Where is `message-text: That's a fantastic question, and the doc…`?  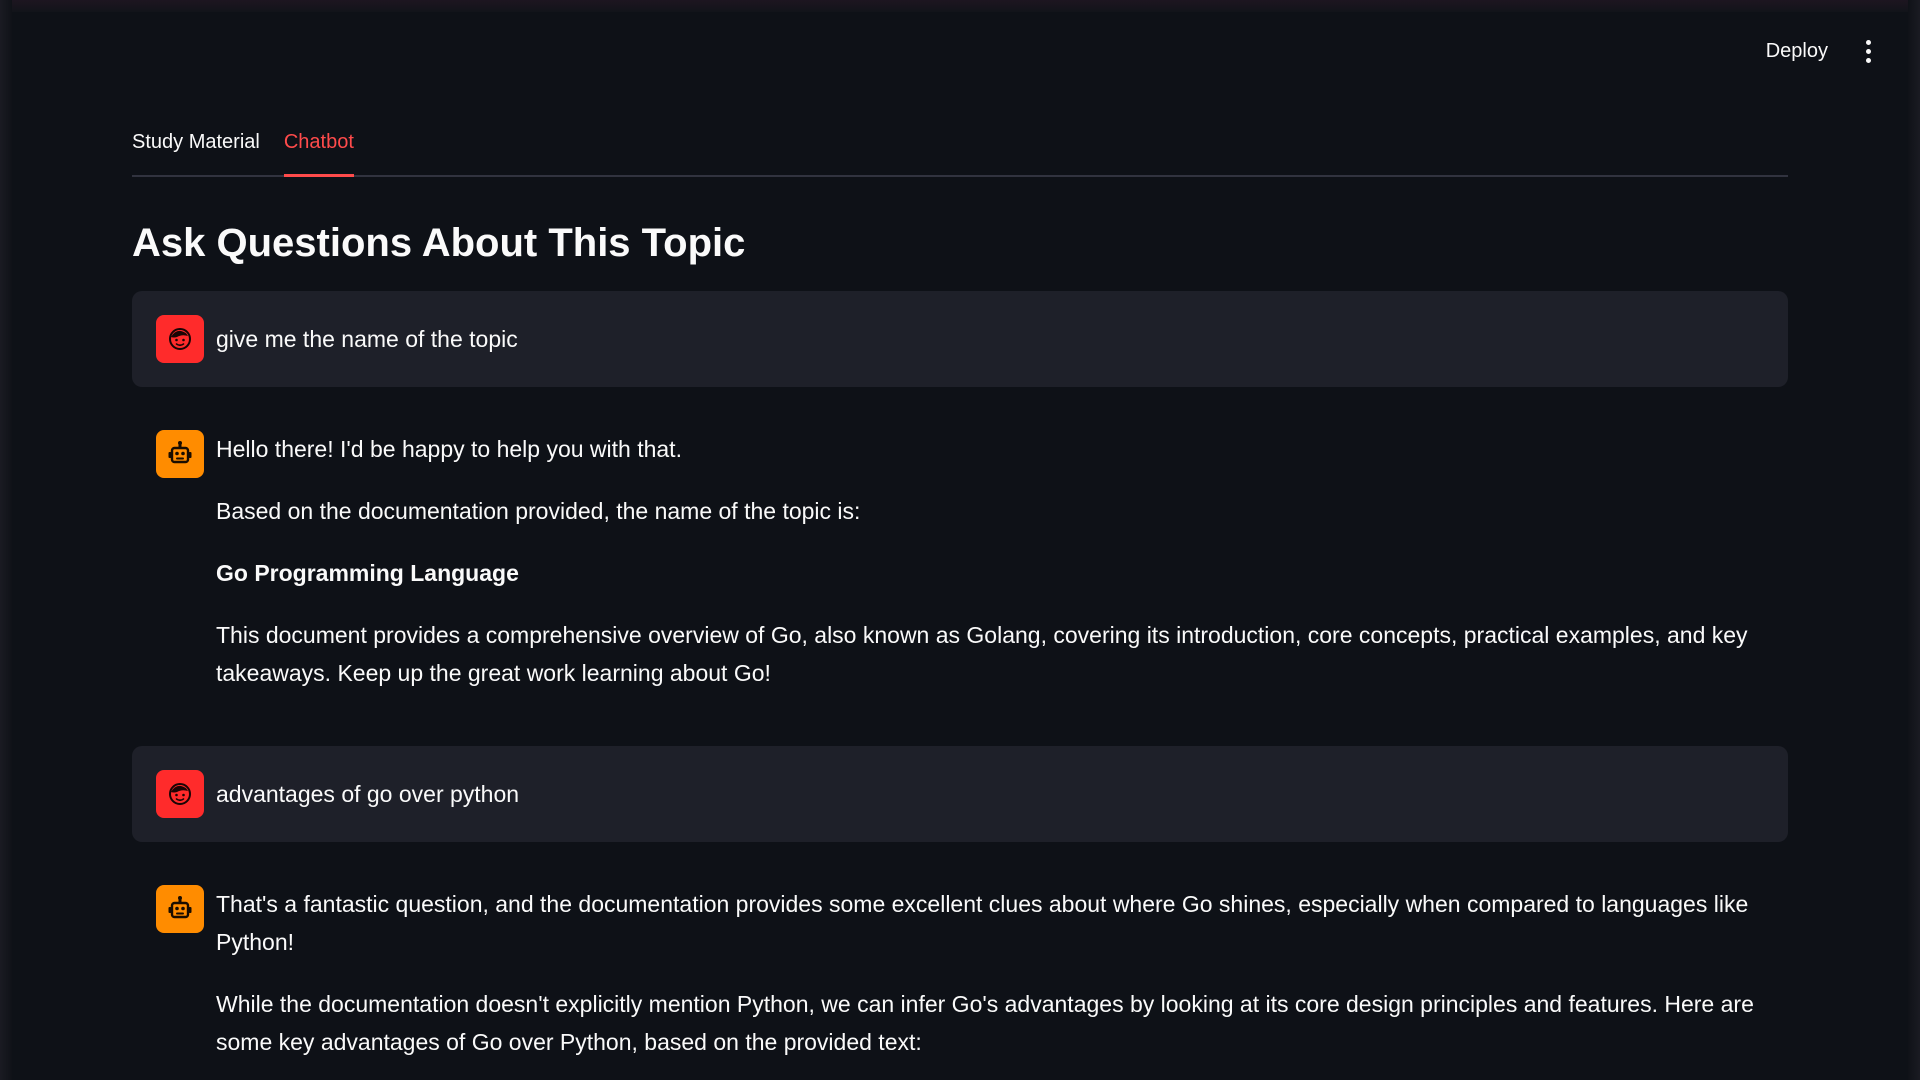 message-text: That's a fantastic question, and the doc… is located at coordinates (990, 973).